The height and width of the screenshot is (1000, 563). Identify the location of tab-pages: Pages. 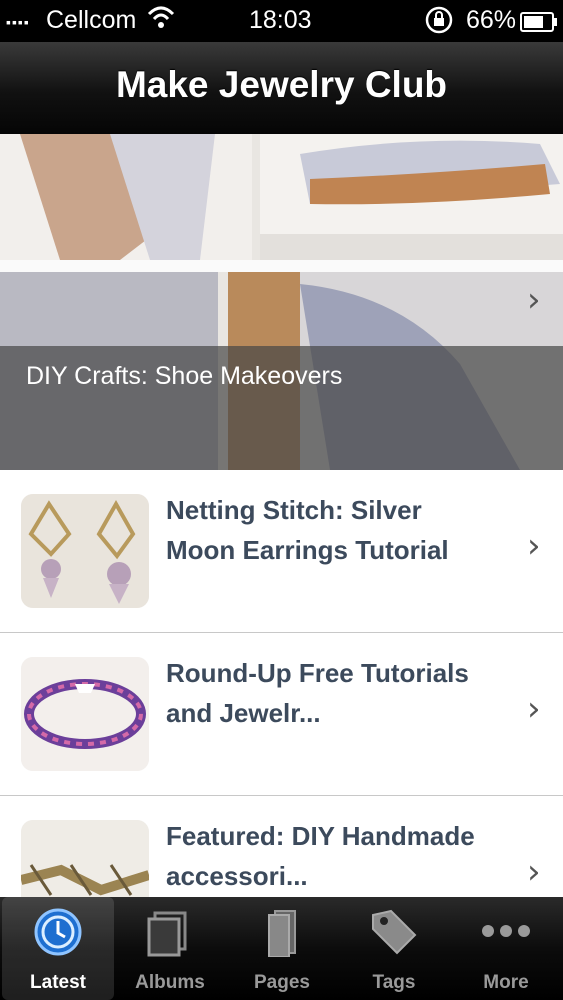
(282, 948).